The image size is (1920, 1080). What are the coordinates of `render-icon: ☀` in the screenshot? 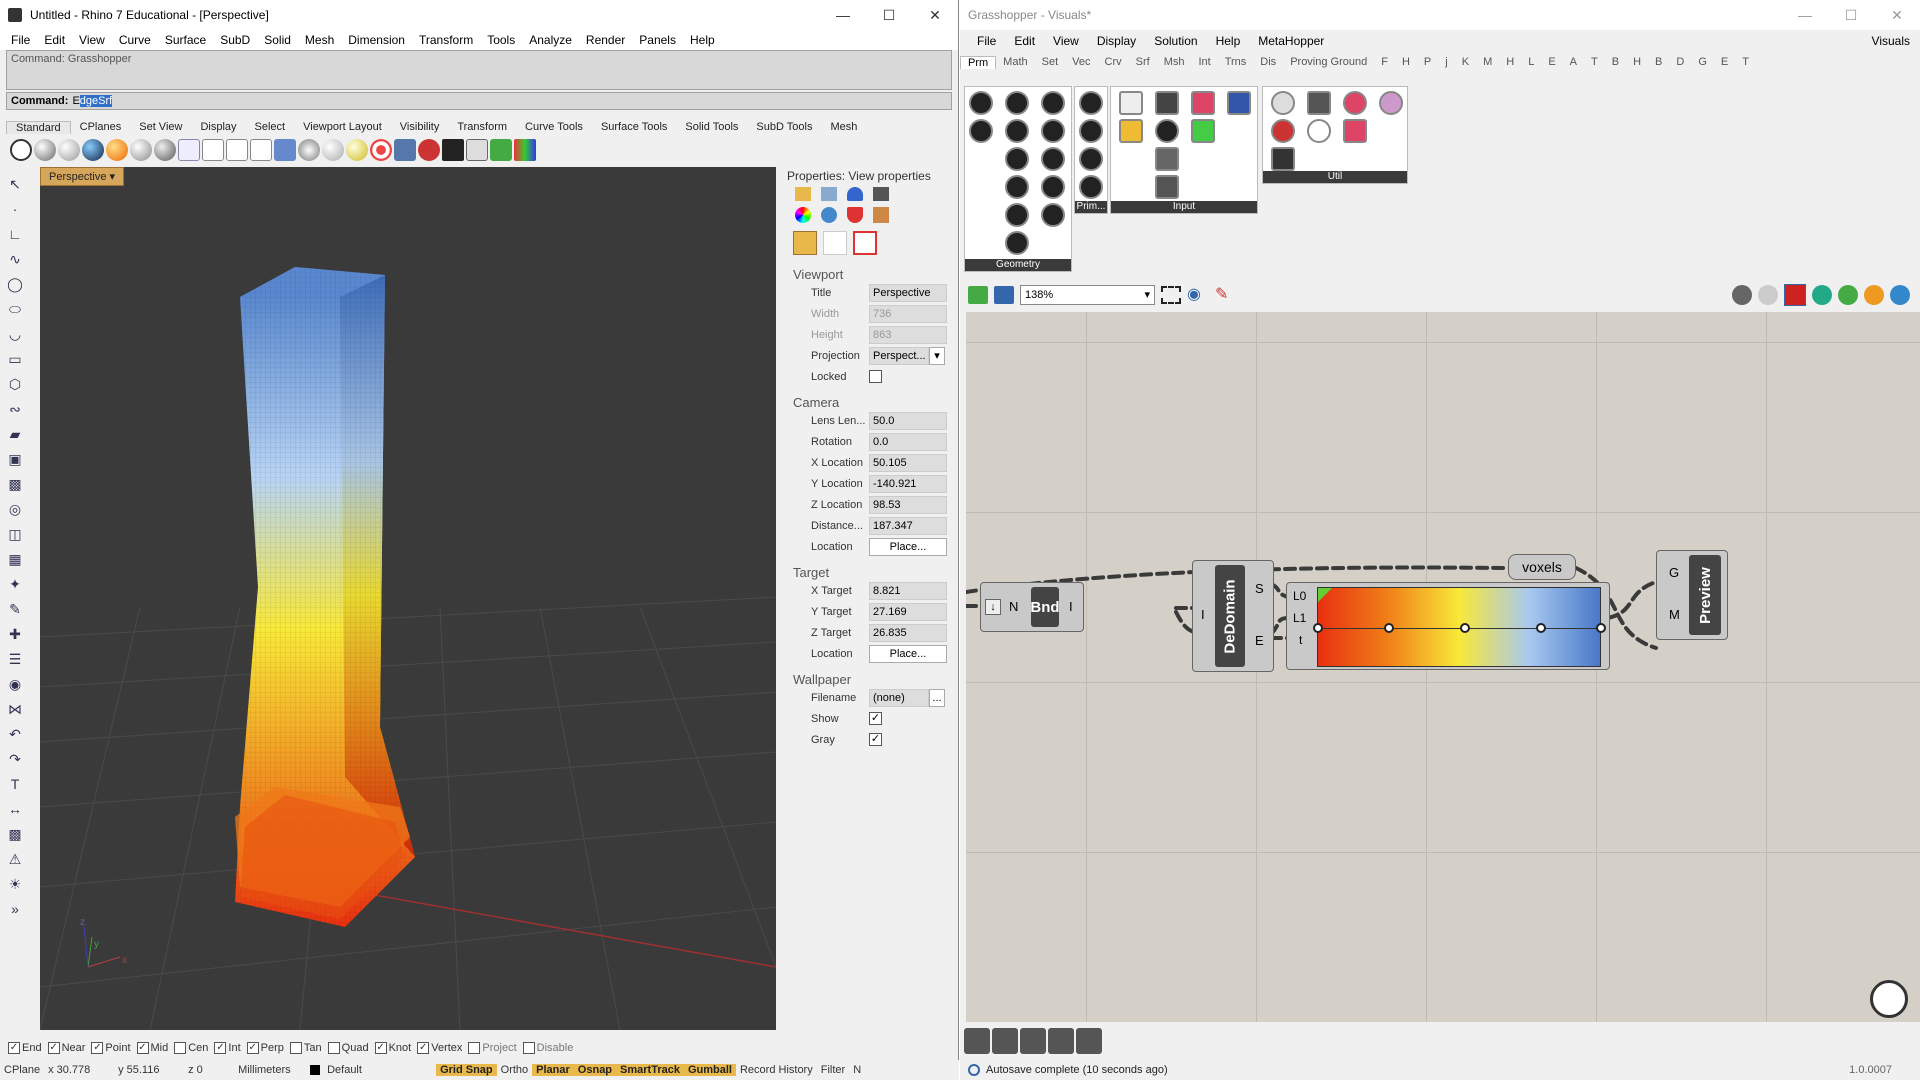 It's located at (15, 884).